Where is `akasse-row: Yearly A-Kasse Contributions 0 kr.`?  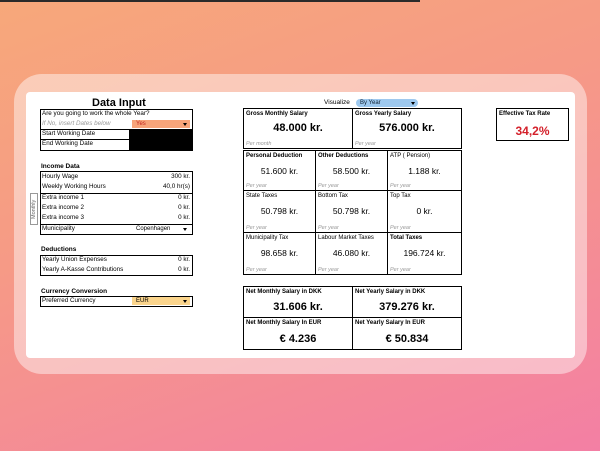 akasse-row: Yearly A-Kasse Contributions 0 kr. is located at coordinates (116, 270).